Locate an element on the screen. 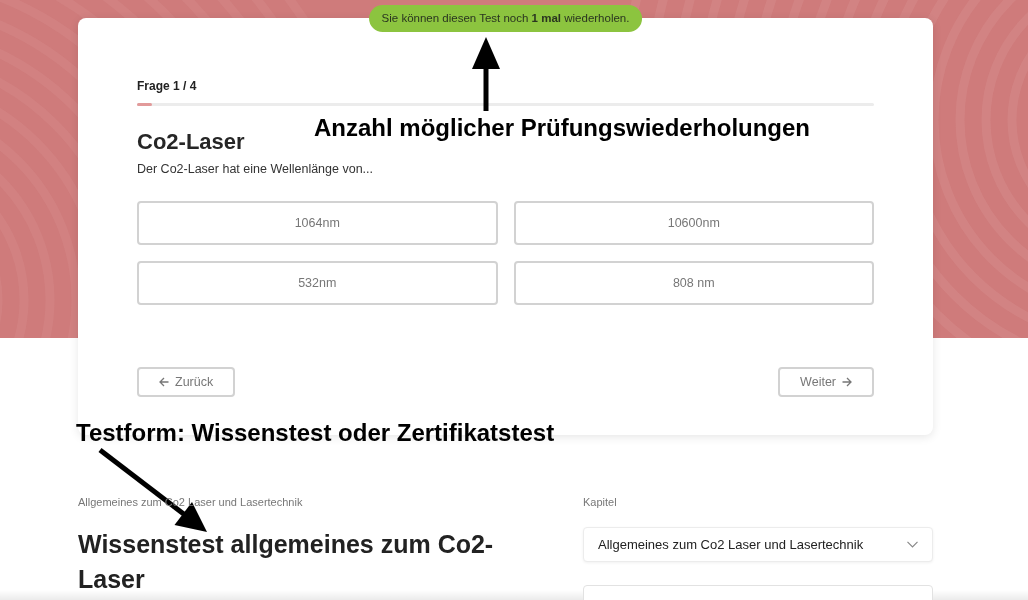 The width and height of the screenshot is (1028, 600). arrow-left-icon is located at coordinates (164, 382).